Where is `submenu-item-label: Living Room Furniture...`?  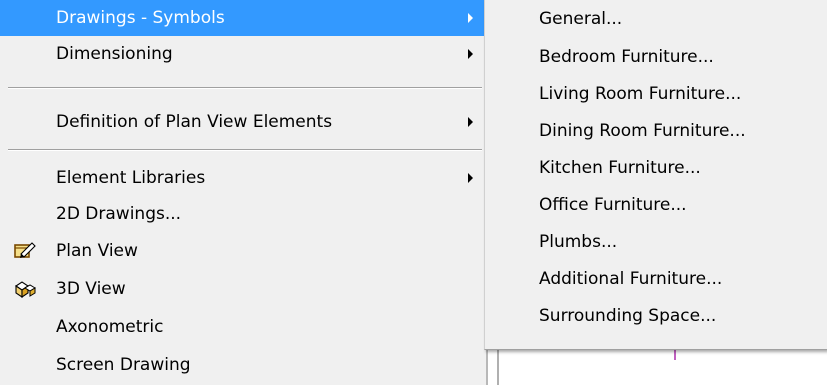
submenu-item-label: Living Room Furniture... is located at coordinates (640, 93).